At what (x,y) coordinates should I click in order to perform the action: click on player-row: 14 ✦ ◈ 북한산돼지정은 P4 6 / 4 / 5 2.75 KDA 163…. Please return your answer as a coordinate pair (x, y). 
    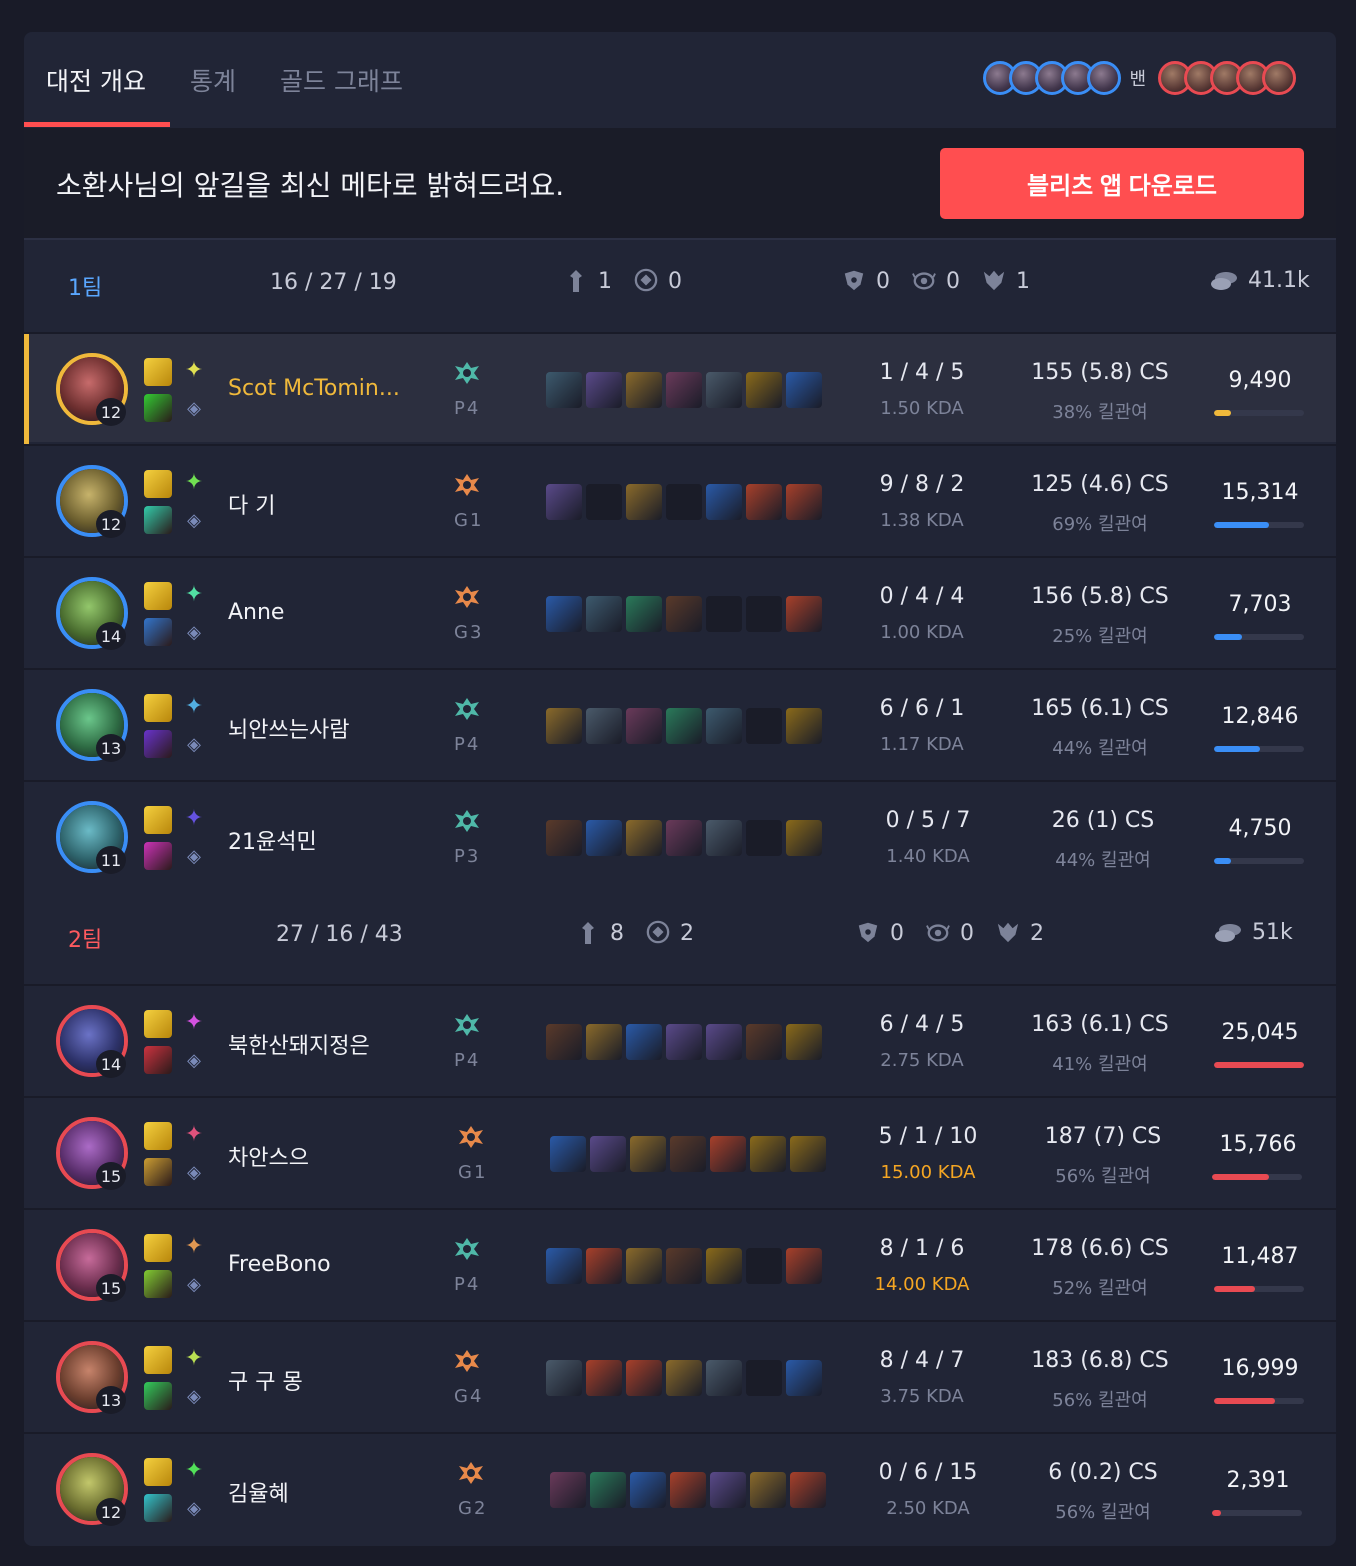
    Looking at the image, I should click on (680, 1039).